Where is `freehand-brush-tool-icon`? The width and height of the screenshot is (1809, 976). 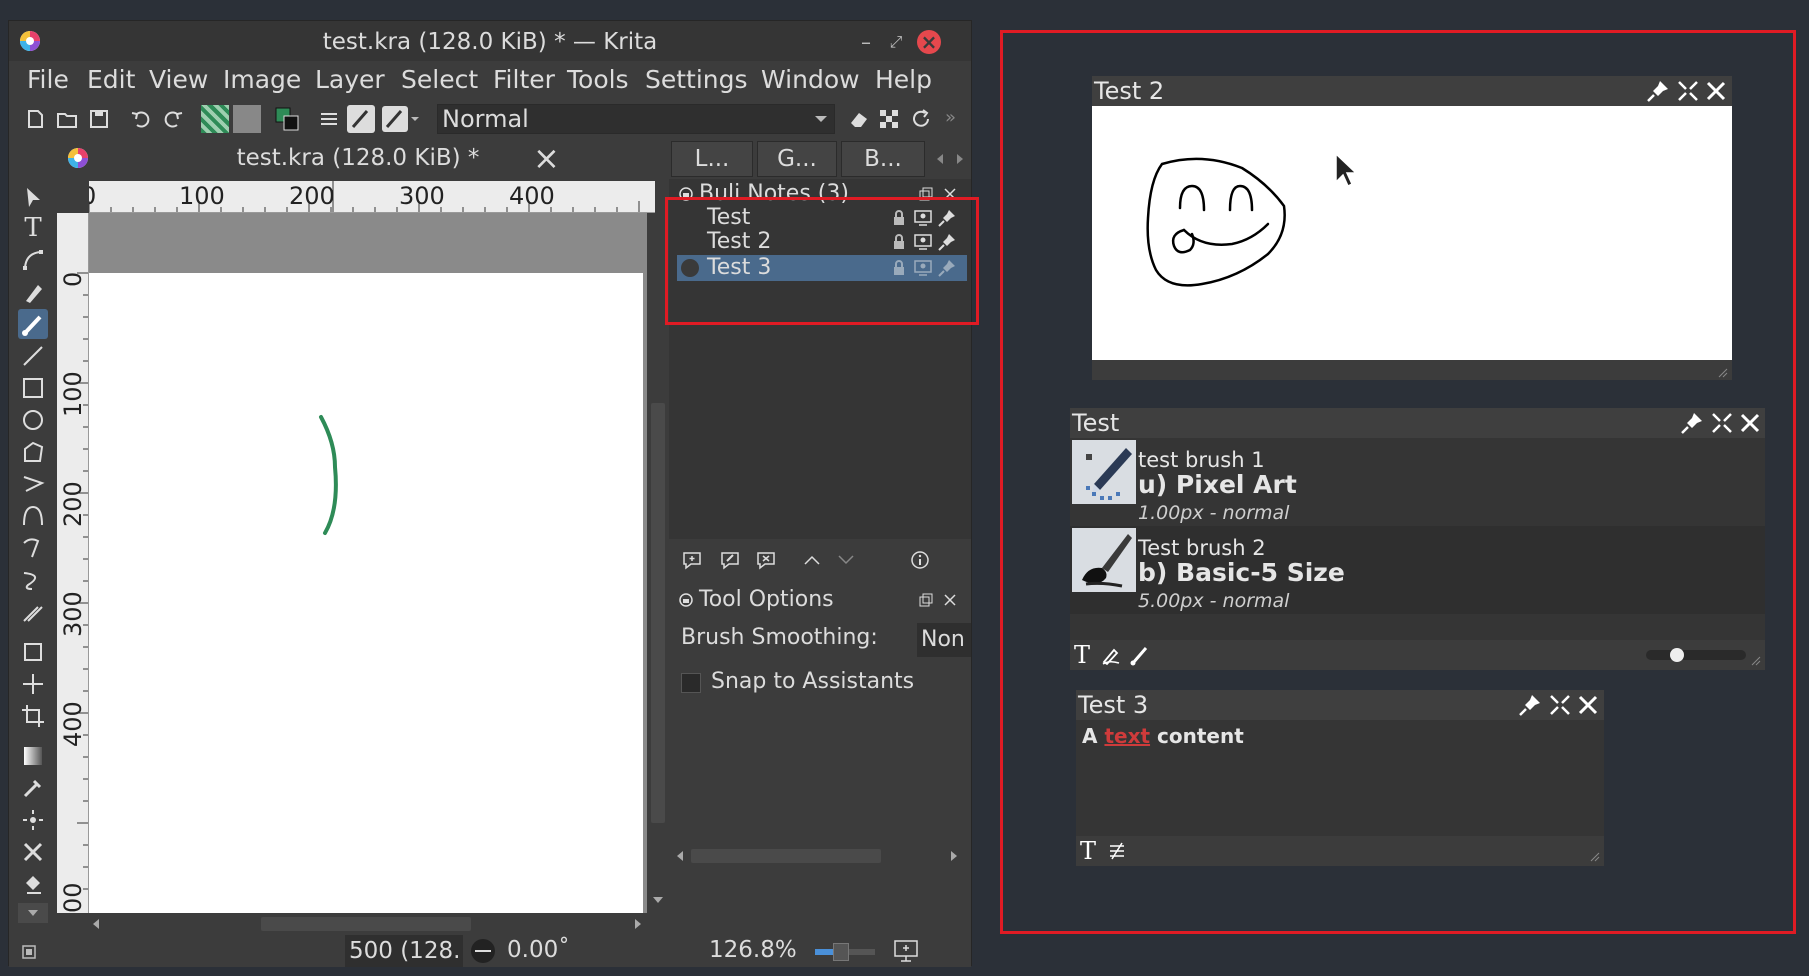
freehand-brush-tool-icon is located at coordinates (33, 324).